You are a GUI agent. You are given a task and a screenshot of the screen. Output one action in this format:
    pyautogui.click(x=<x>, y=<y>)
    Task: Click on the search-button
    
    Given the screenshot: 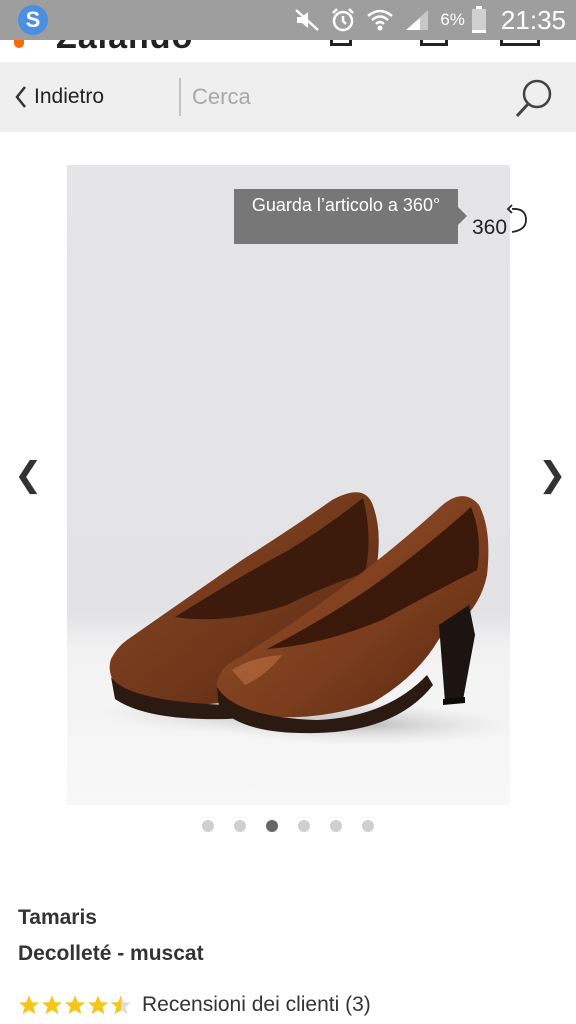 What is the action you would take?
    pyautogui.click(x=534, y=98)
    